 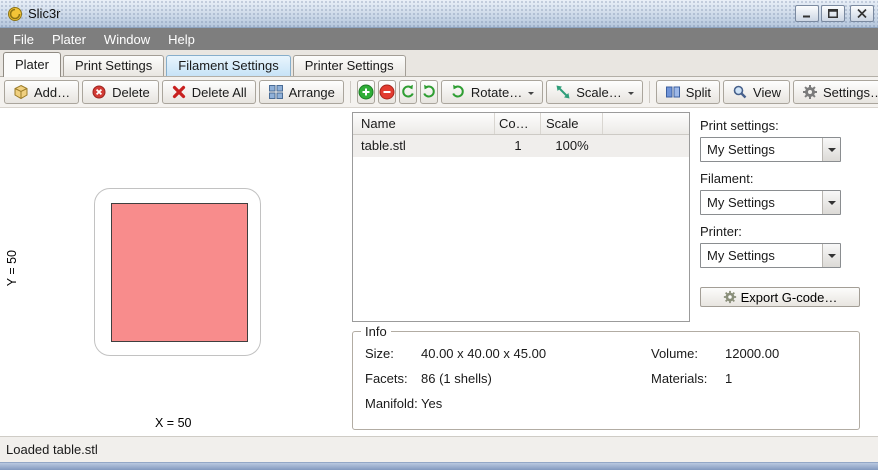 What do you see at coordinates (44, 13) in the screenshot?
I see `window-title: Slic3r` at bounding box center [44, 13].